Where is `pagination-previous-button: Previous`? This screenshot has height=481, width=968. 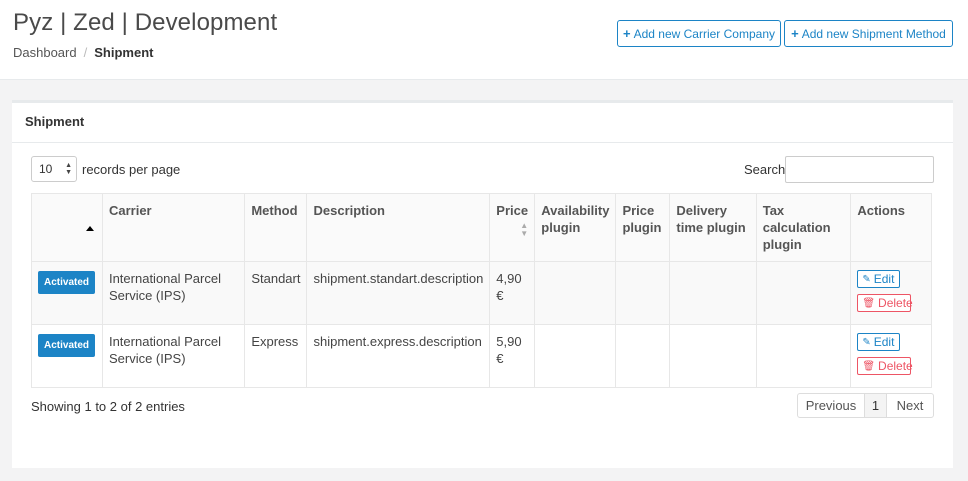
pagination-previous-button: Previous is located at coordinates (831, 405).